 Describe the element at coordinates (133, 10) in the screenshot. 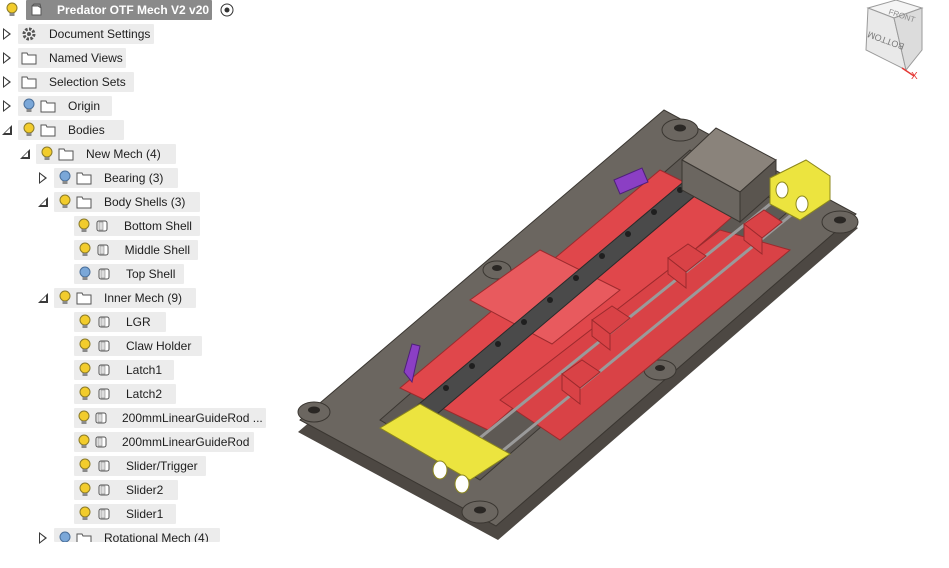

I see `document-title: Predator OTF Mech V2 v20` at that location.